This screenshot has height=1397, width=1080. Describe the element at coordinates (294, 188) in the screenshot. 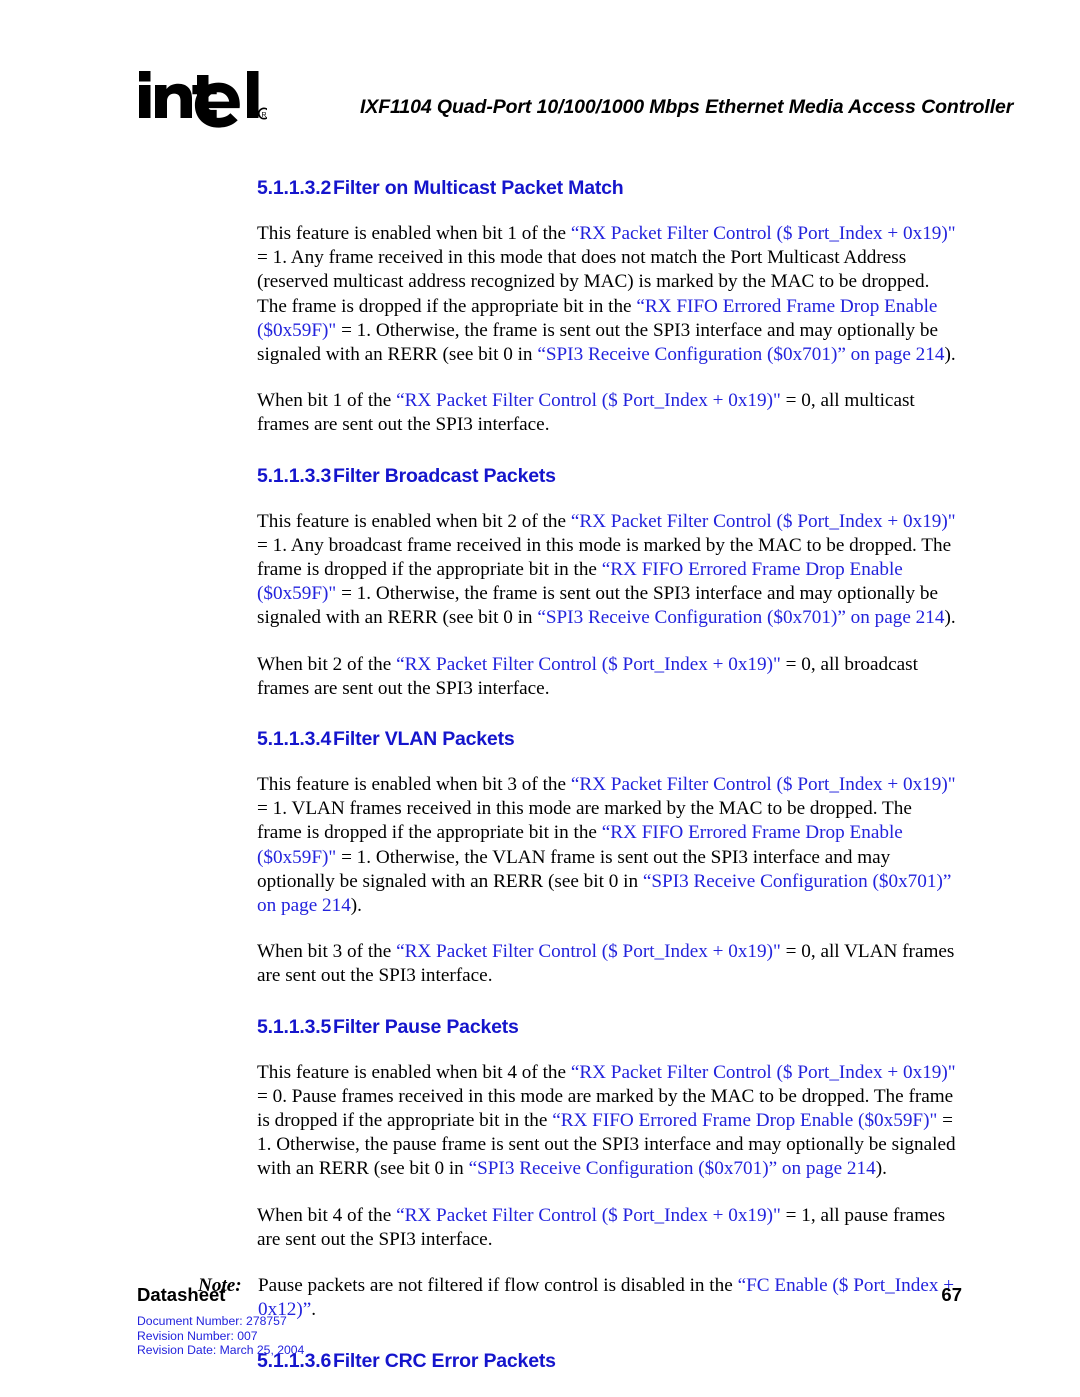

I see `section-number: 5.1.1.3.2` at that location.